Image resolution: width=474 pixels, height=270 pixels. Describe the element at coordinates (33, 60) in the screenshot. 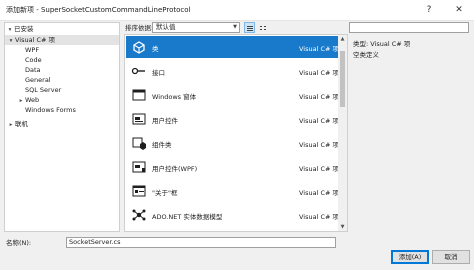

I see `tree-item-label: Code` at that location.